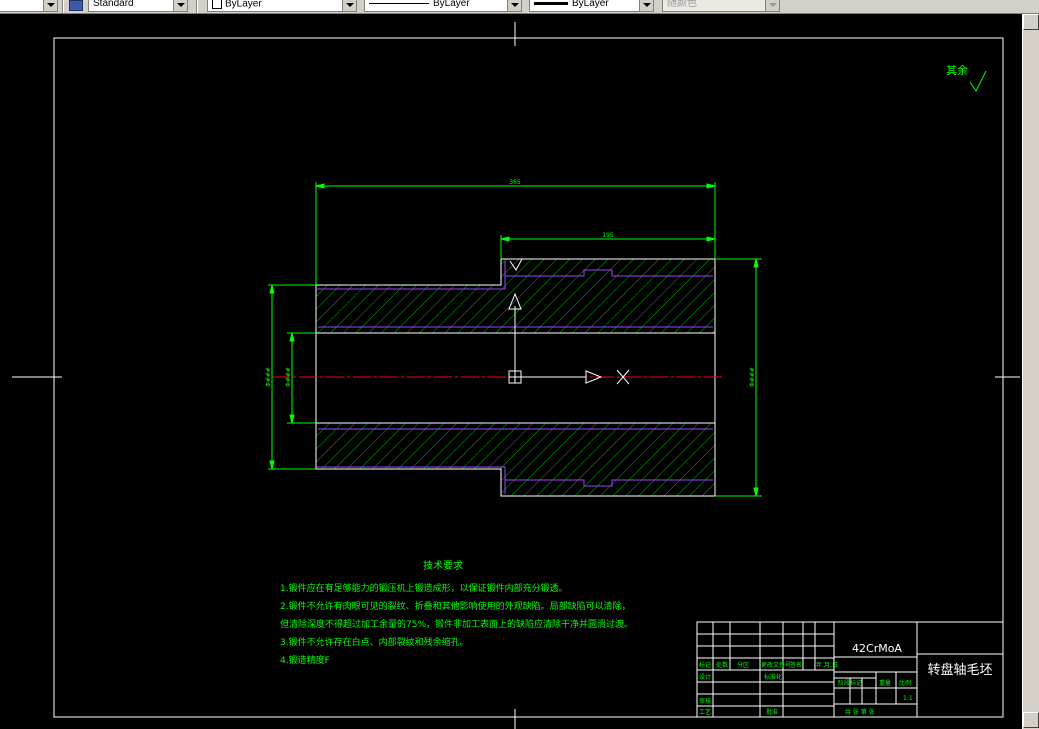 This screenshot has height=729, width=1039. Describe the element at coordinates (1031, 720) in the screenshot. I see `scroll-down-icon` at that location.